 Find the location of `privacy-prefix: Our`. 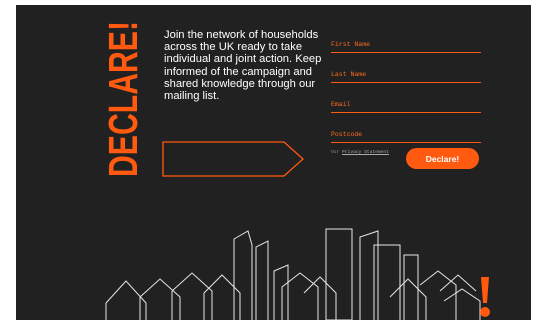

privacy-prefix: Our is located at coordinates (335, 152).